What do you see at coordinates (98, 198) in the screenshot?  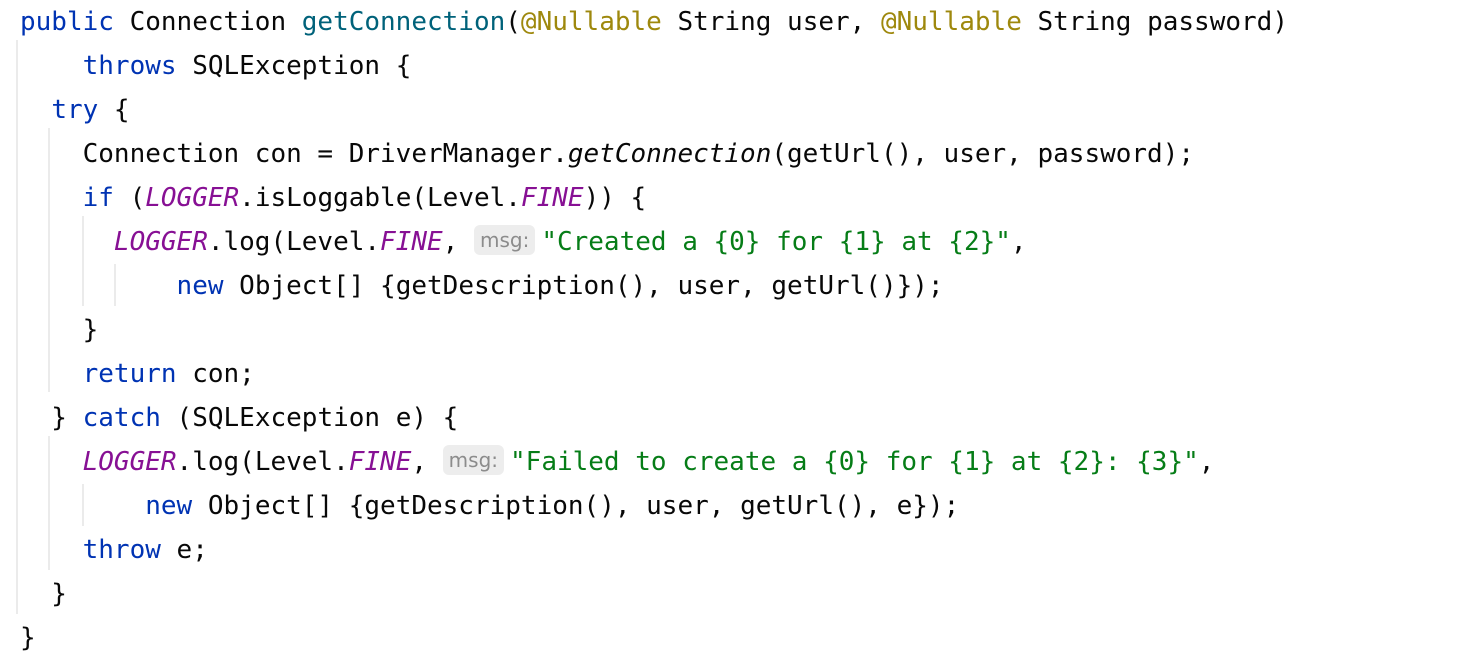 I see `code-token: if` at bounding box center [98, 198].